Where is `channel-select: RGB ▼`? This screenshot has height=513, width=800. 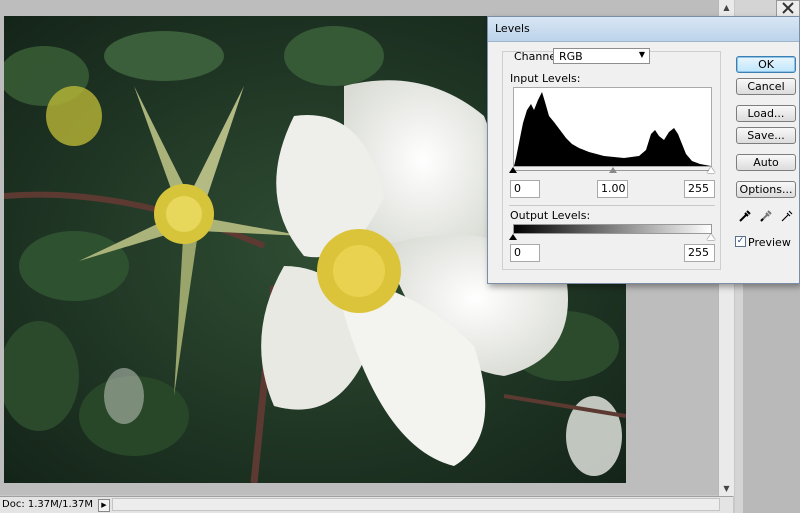
channel-select: RGB ▼ is located at coordinates (601, 56).